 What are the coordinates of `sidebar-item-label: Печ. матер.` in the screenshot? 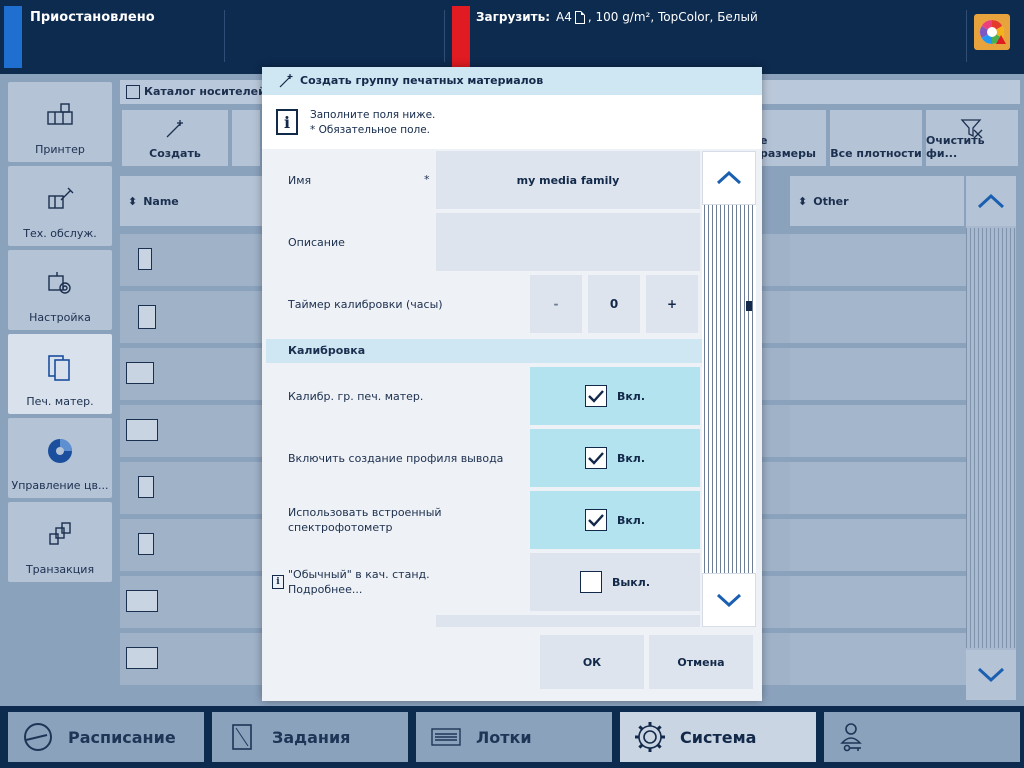 It's located at (60, 401).